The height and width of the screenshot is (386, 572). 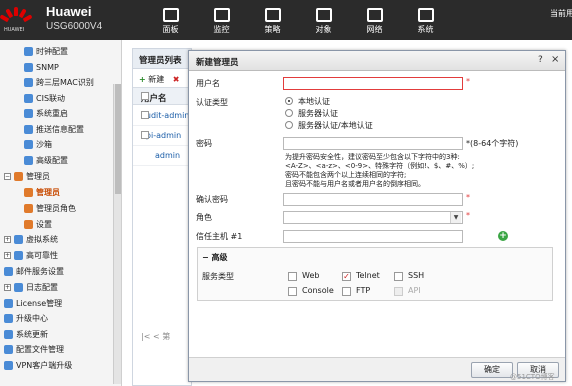 I want to click on sidebar-item: 设置, so click(x=38, y=224).